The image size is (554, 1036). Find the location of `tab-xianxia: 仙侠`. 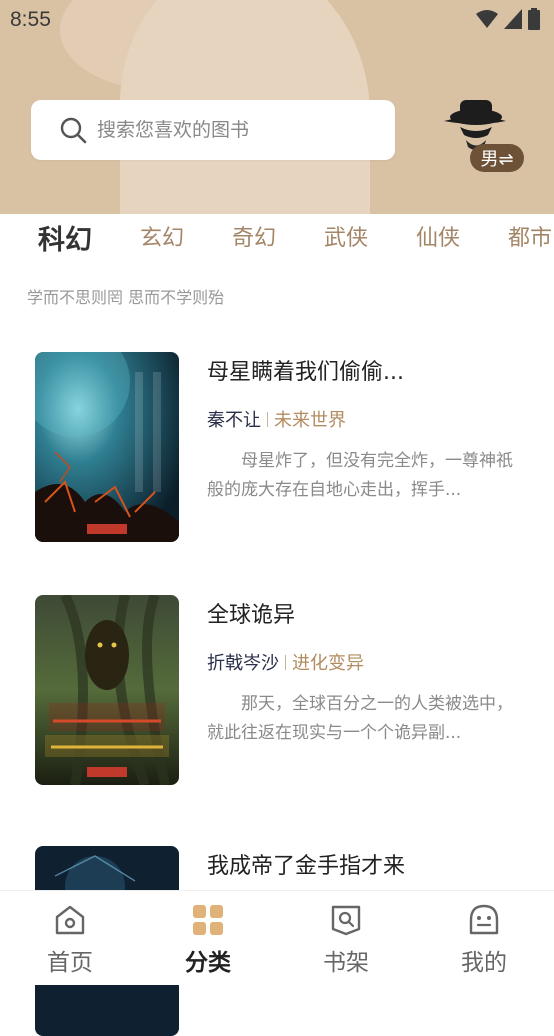

tab-xianxia: 仙侠 is located at coordinates (438, 236).